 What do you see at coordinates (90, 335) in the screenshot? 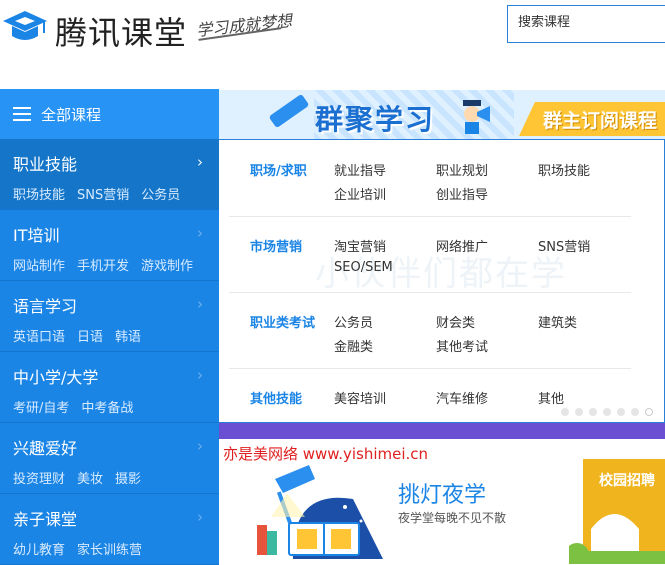
I see `subcategory-link: 日语` at bounding box center [90, 335].